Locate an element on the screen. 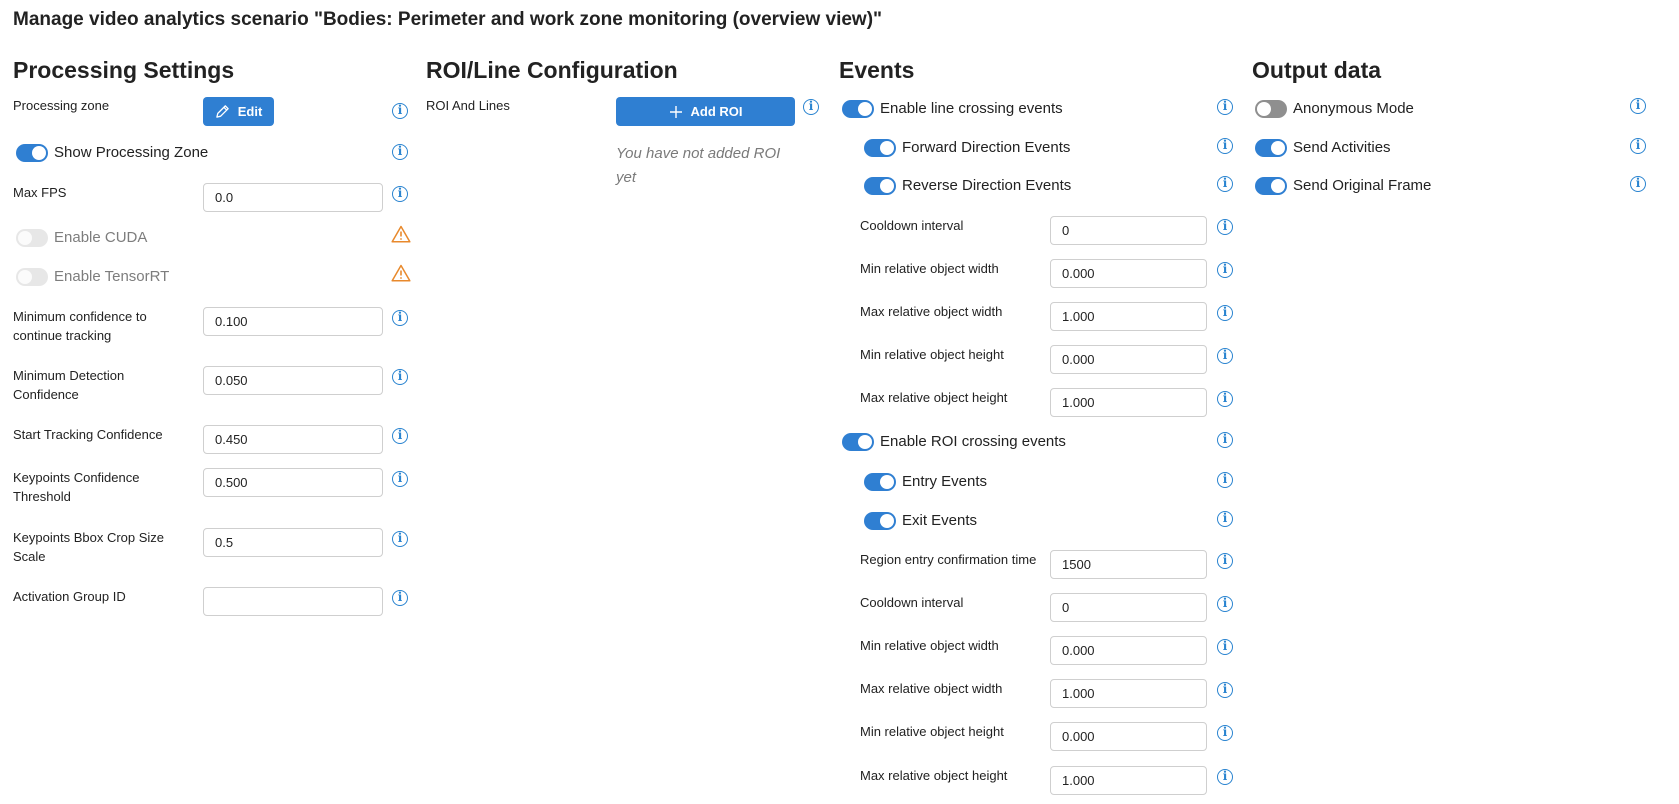 This screenshot has height=804, width=1679. roi-max-width-input is located at coordinates (1128, 693).